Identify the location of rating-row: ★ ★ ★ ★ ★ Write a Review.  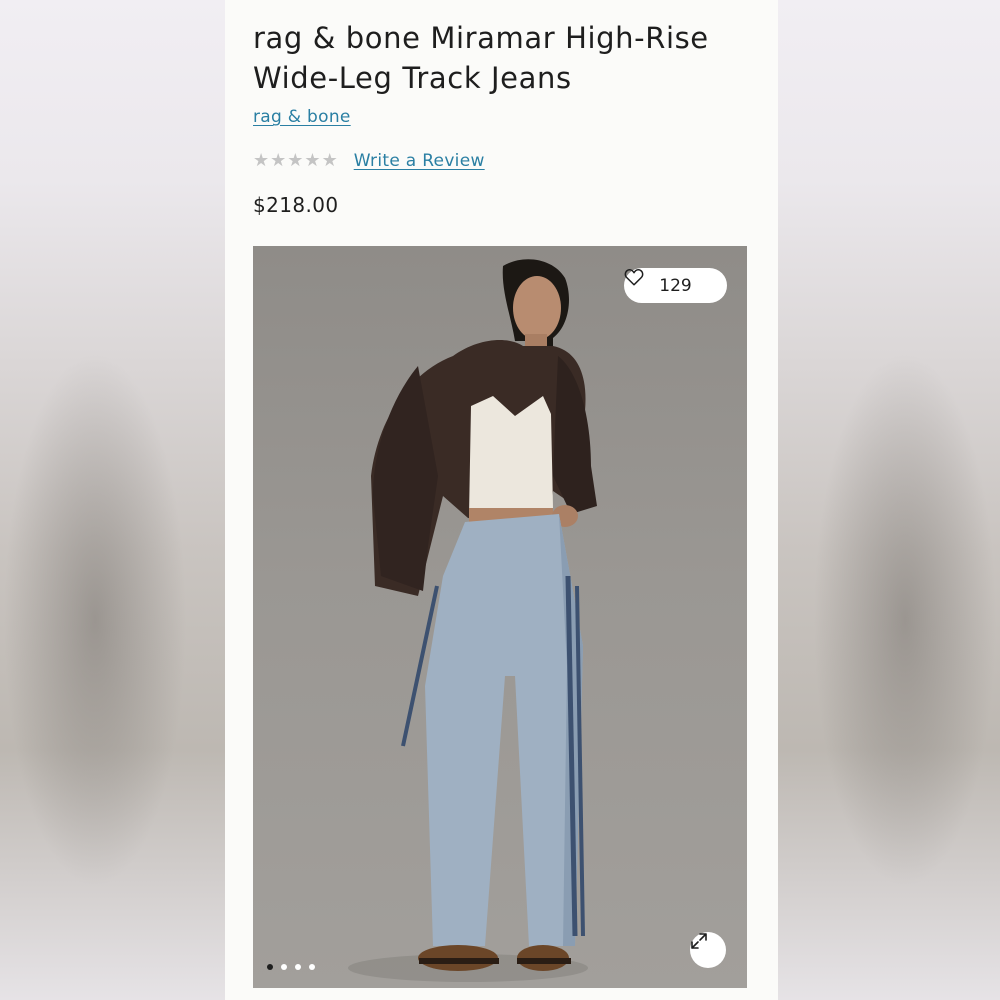
(369, 161).